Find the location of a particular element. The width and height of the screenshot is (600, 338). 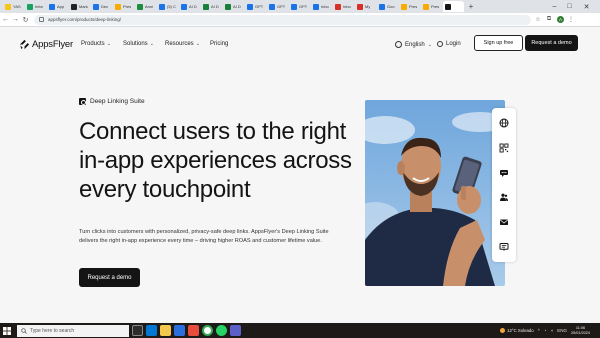

users-icon is located at coordinates (504, 197).